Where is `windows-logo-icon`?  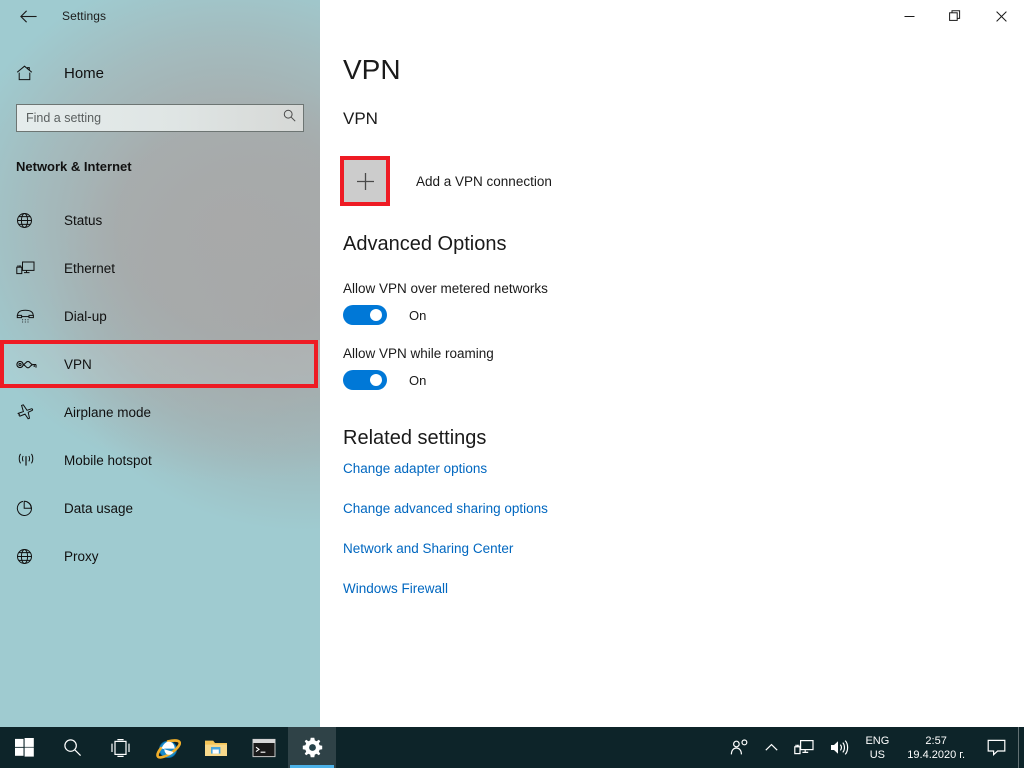 windows-logo-icon is located at coordinates (24, 747).